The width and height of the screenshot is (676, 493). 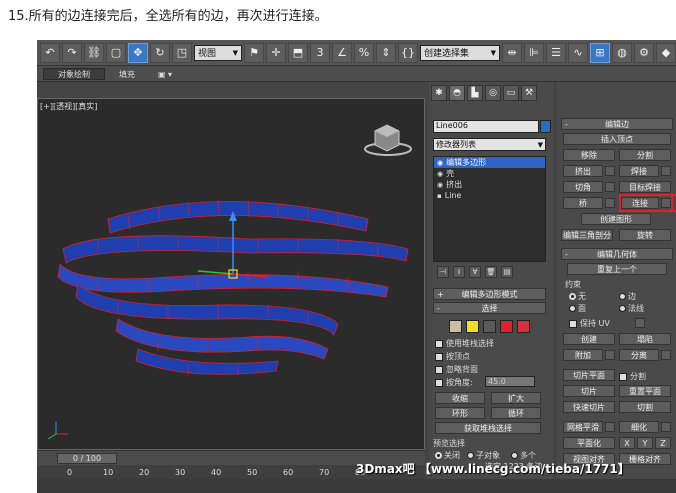 I want to click on turn-button: 旋转, so click(x=645, y=235).